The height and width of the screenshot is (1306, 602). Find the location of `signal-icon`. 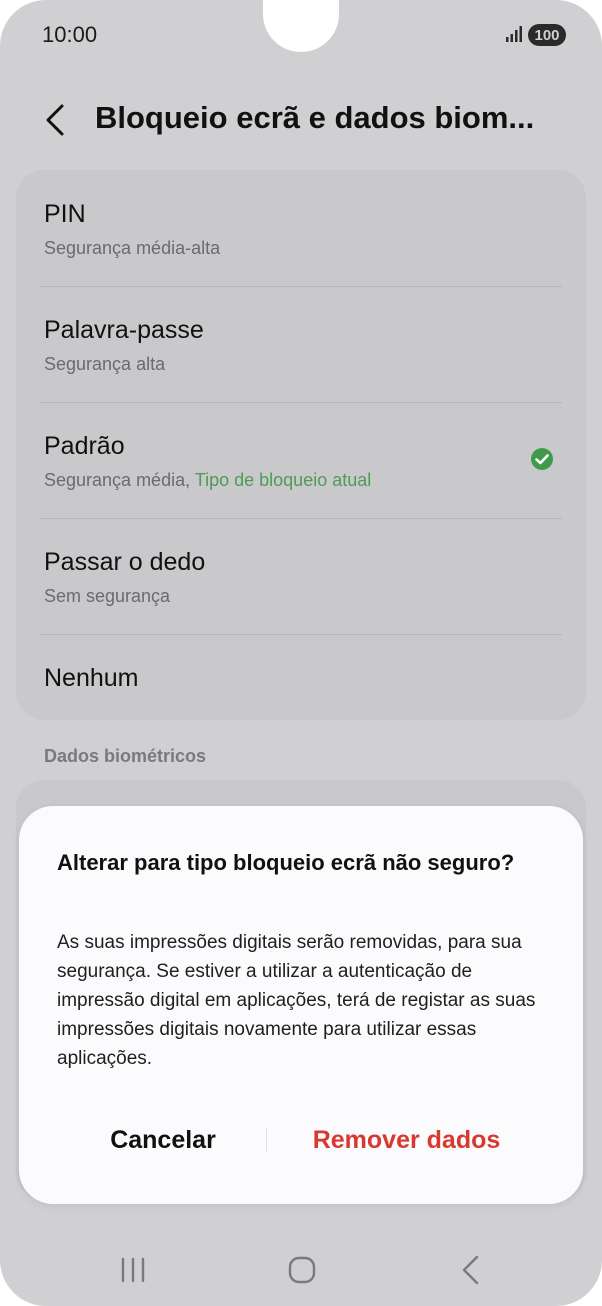

signal-icon is located at coordinates (514, 34).